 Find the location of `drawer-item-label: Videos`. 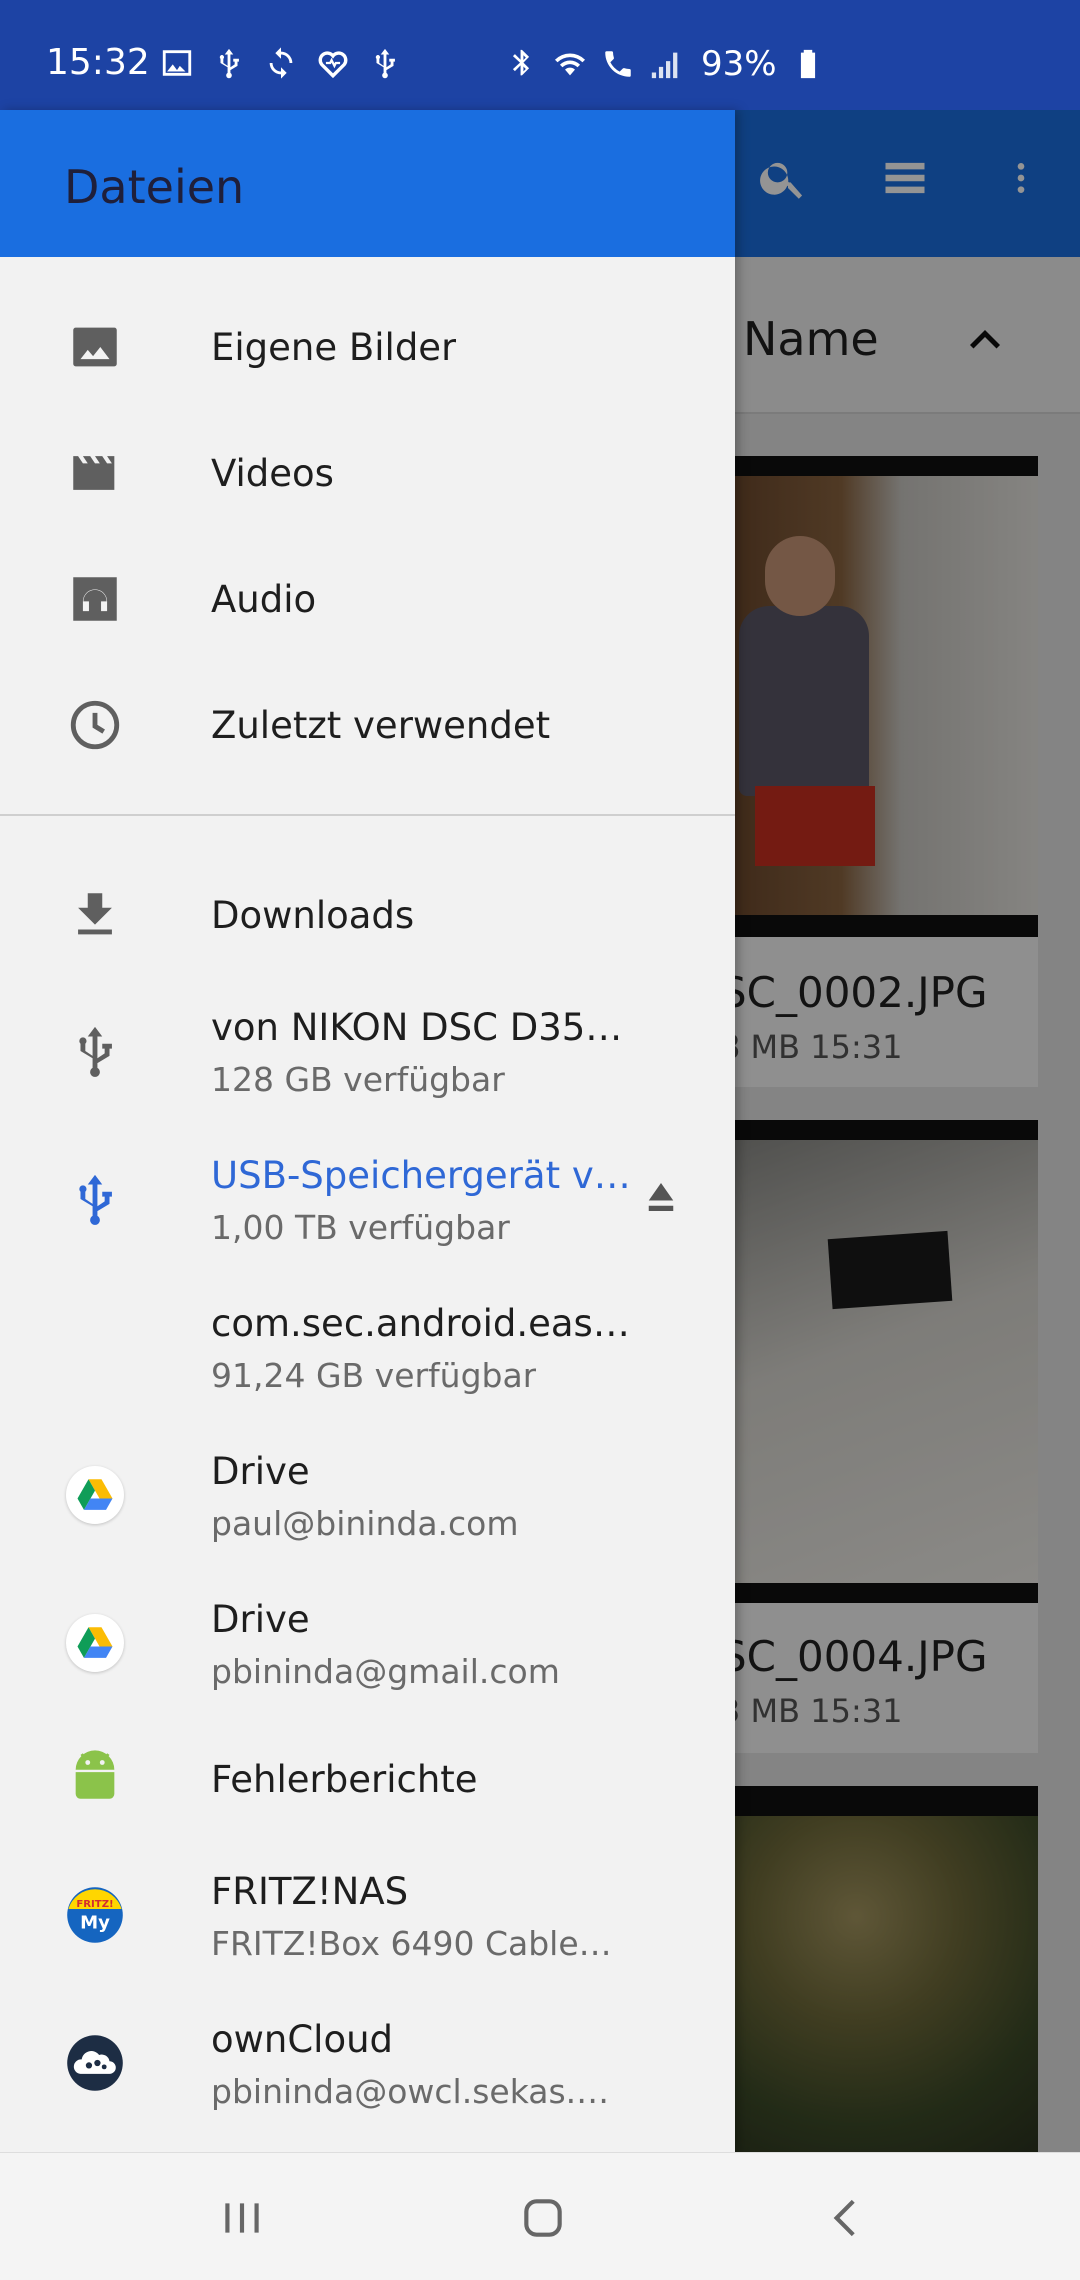

drawer-item-label: Videos is located at coordinates (272, 473).